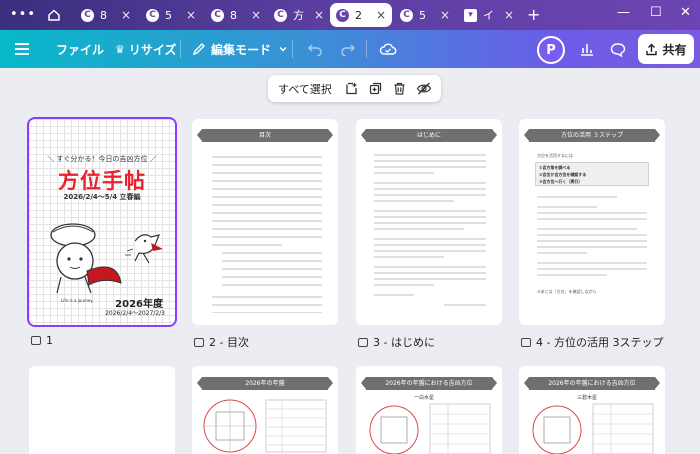 This screenshot has height=454, width=700. I want to click on file-menu-label: ファイル, so click(80, 49).